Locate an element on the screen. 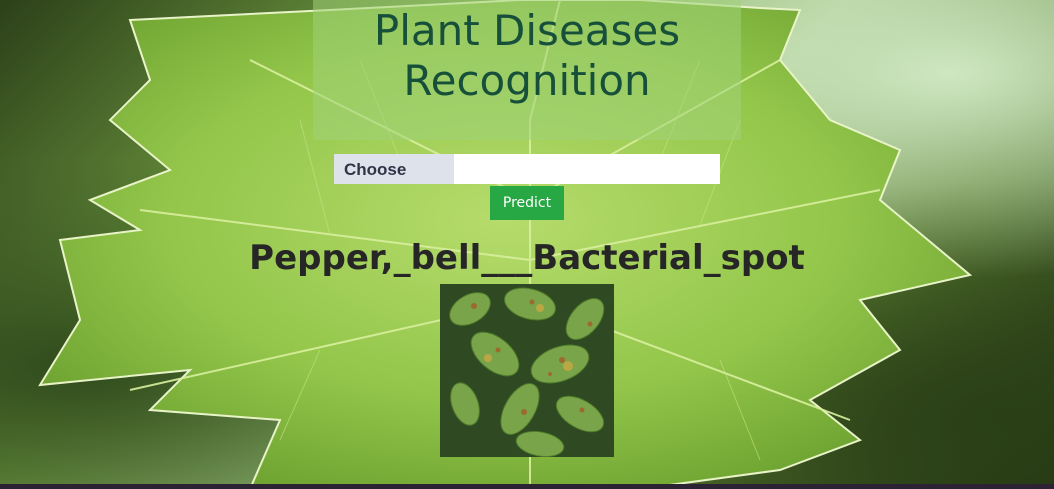 Image resolution: width=1054 pixels, height=489 pixels. page-title: Plant Diseases Recognition is located at coordinates (527, 55).